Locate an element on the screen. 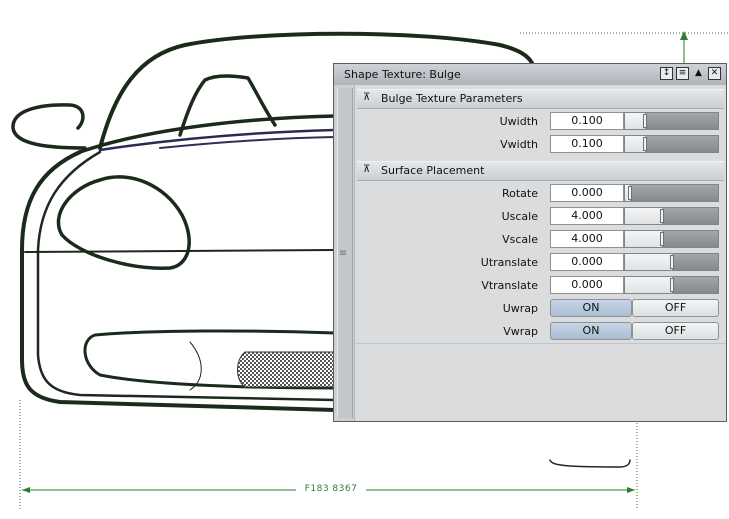 This screenshot has width=729, height=519. uwidth-slider is located at coordinates (671, 121).